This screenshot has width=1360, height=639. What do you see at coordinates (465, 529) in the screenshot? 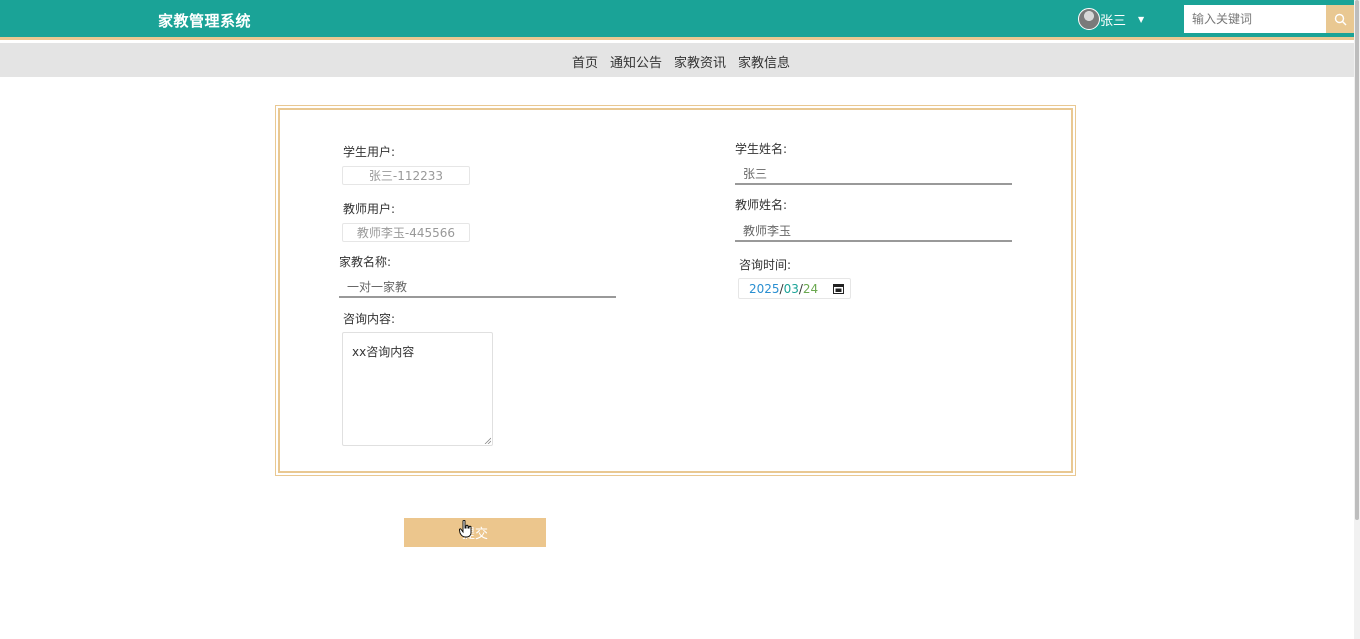
I see `hand-cursor-icon` at bounding box center [465, 529].